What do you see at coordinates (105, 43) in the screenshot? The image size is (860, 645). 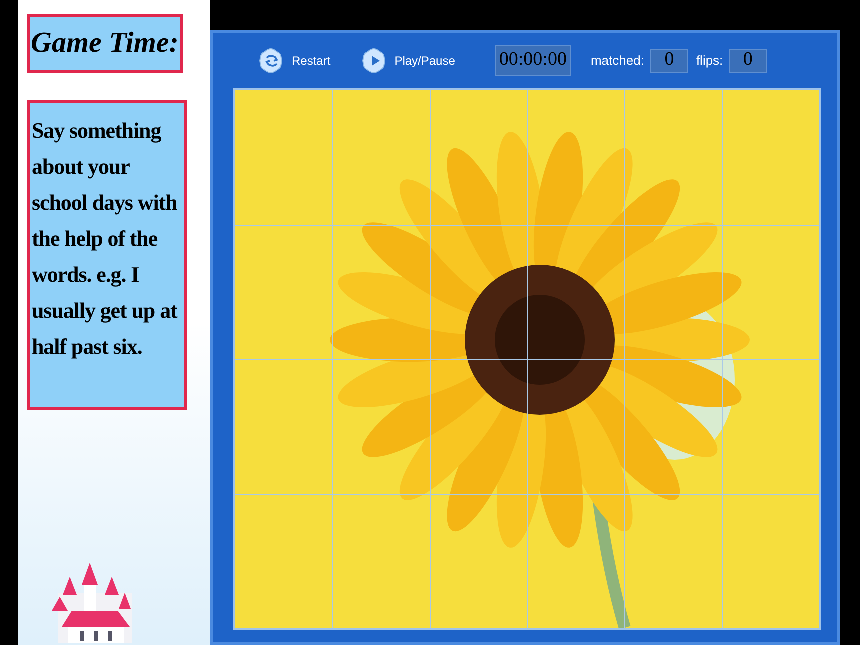 I see `title-text: Game Time:` at bounding box center [105, 43].